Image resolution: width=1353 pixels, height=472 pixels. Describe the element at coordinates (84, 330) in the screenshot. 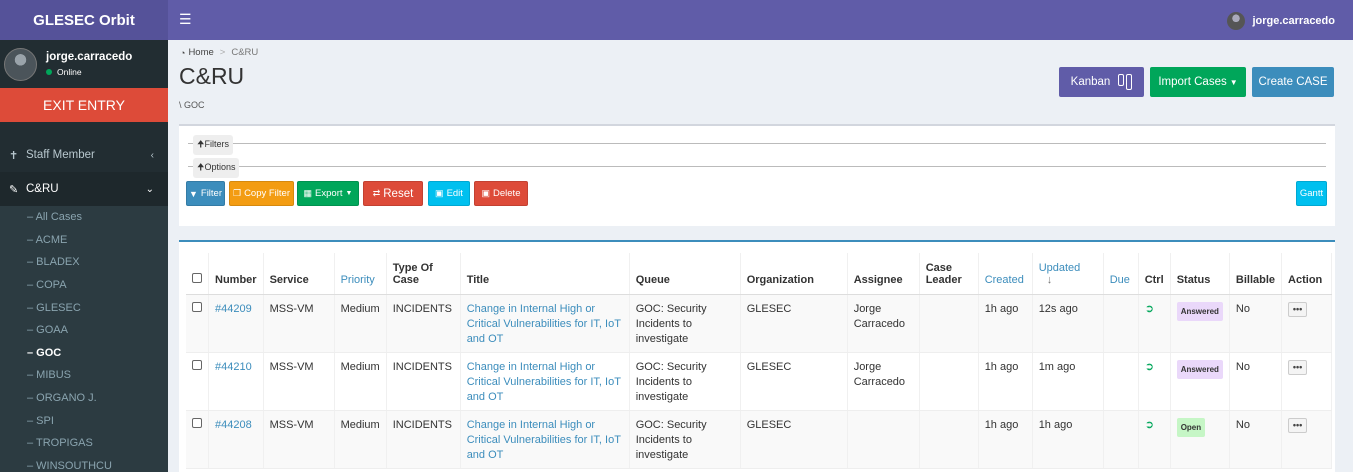

I see `sidebar-subitem: – GOAA` at that location.